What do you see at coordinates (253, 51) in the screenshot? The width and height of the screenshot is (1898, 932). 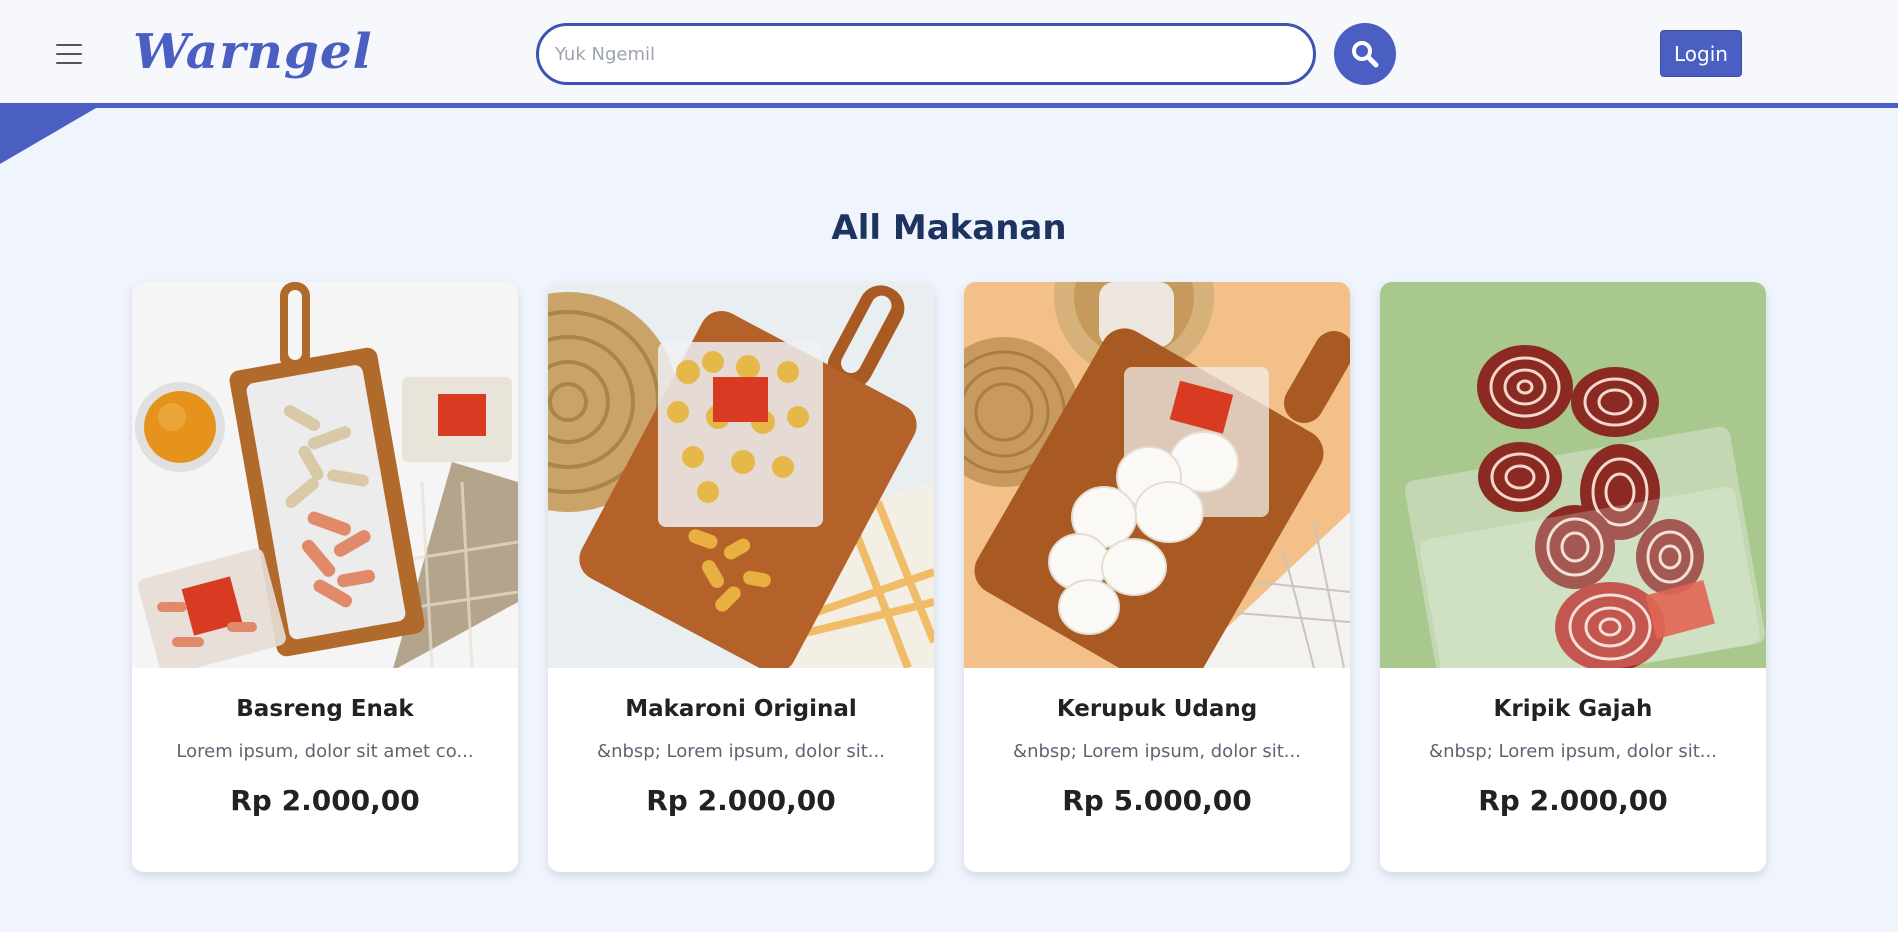 I see `brand-logo: Warngel` at bounding box center [253, 51].